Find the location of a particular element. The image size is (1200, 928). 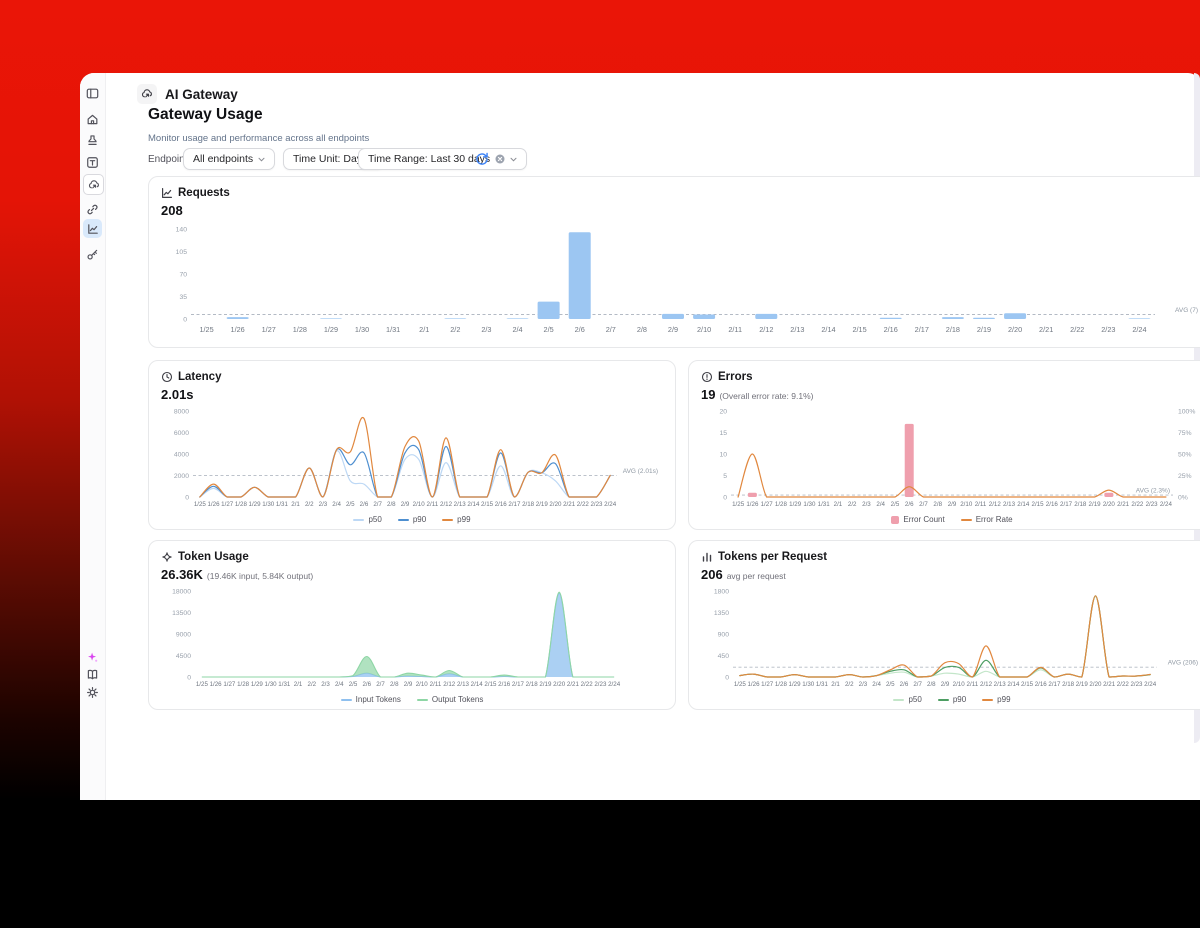

link-icon is located at coordinates (92, 209).